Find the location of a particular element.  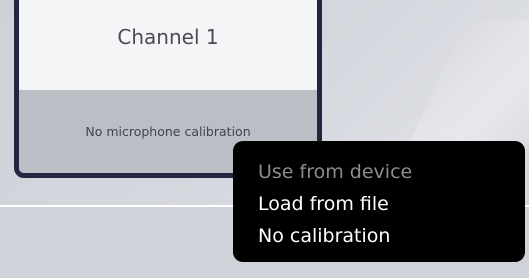

calibration-status-label: No microphone calibration is located at coordinates (168, 131).